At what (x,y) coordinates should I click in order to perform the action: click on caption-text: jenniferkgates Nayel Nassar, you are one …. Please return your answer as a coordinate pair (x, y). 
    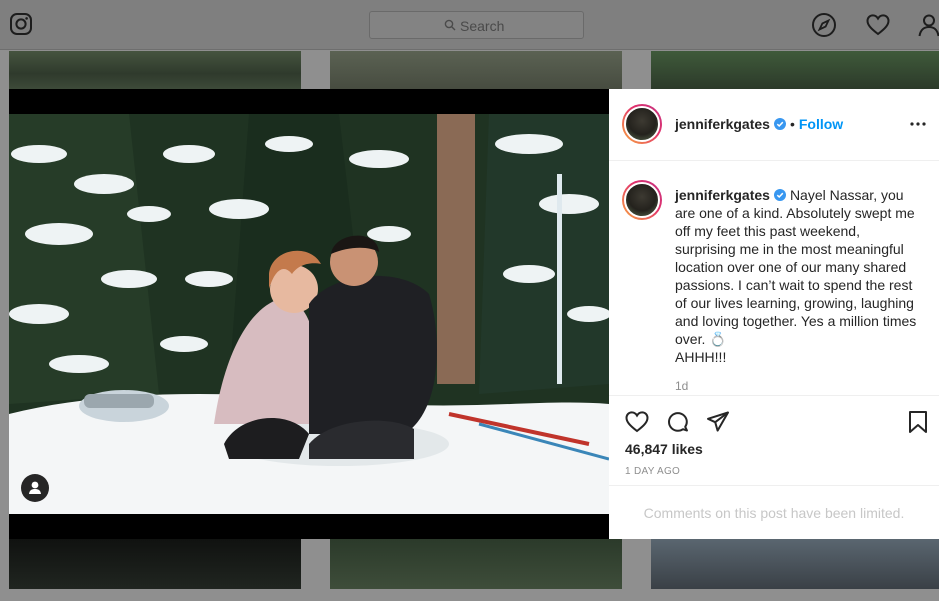
    Looking at the image, I should click on (797, 276).